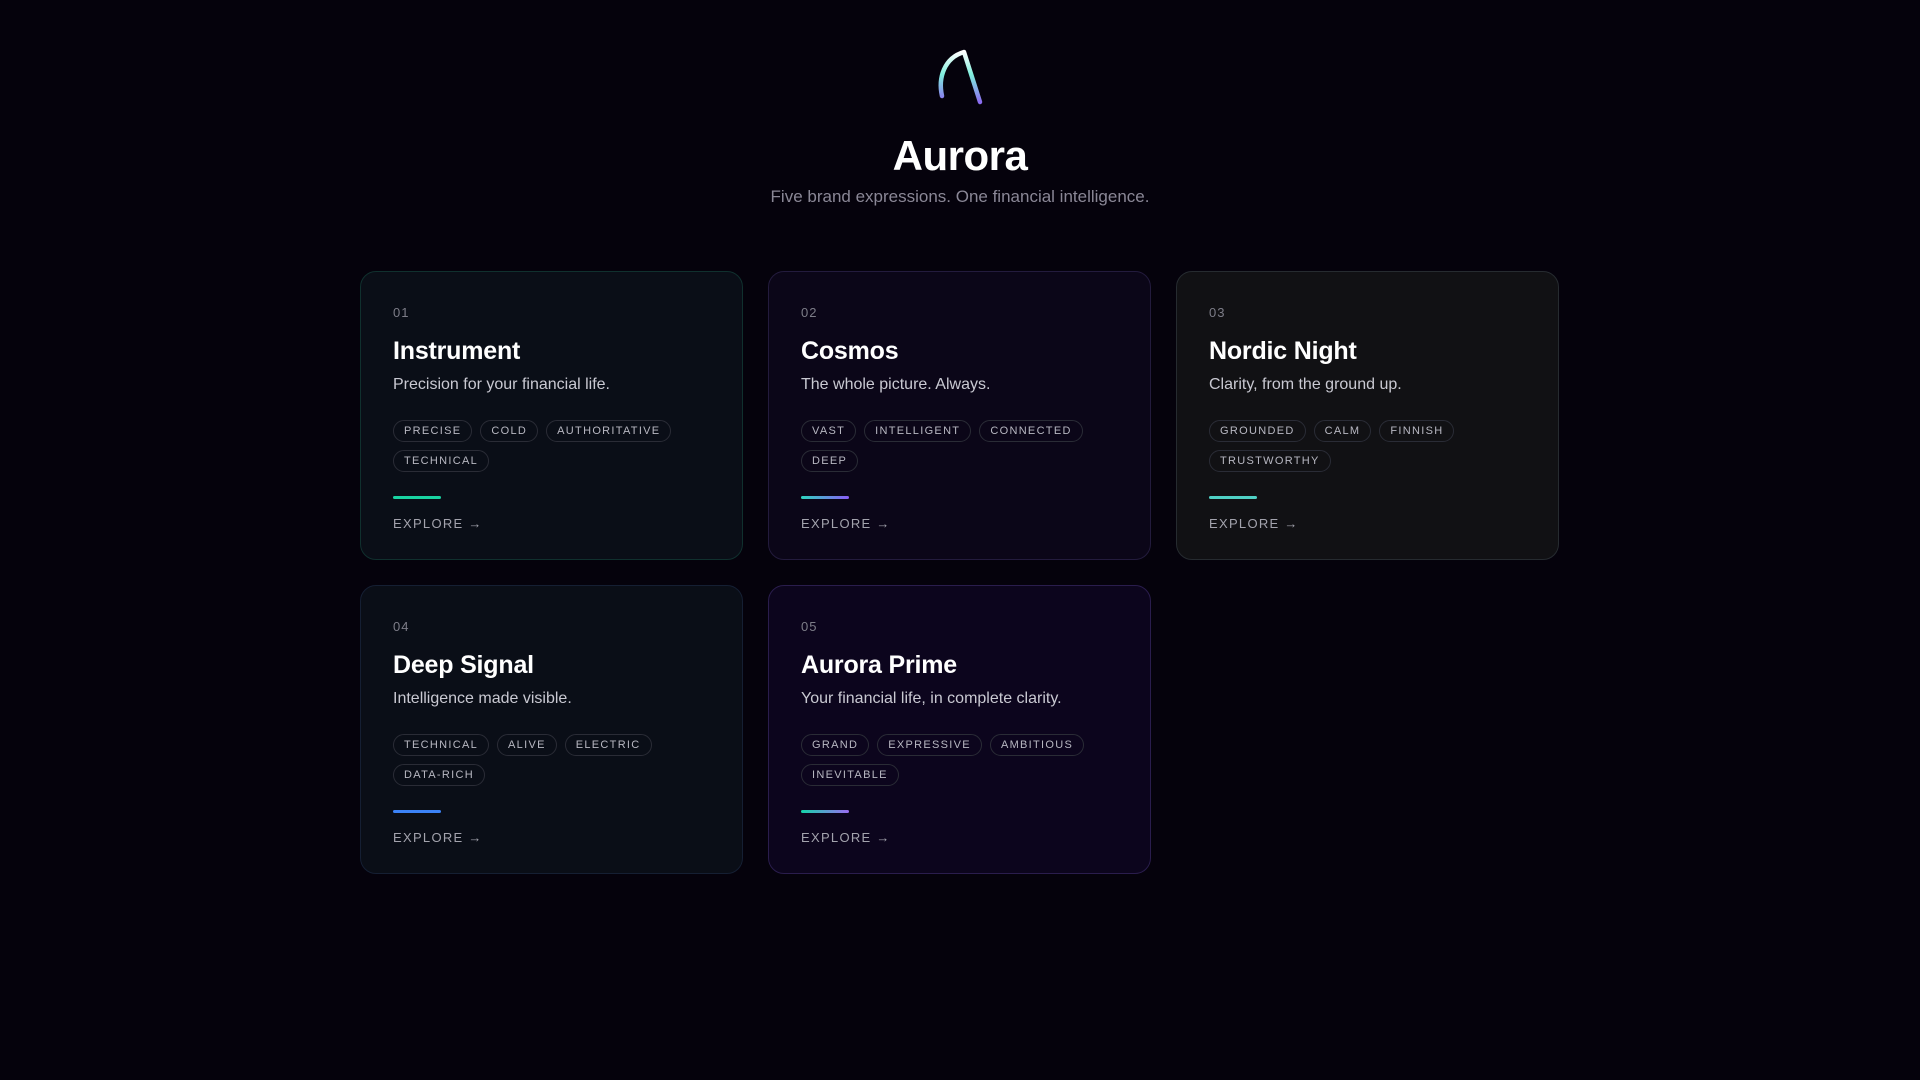  Describe the element at coordinates (879, 665) in the screenshot. I see `card-title: Aurora Prime` at that location.